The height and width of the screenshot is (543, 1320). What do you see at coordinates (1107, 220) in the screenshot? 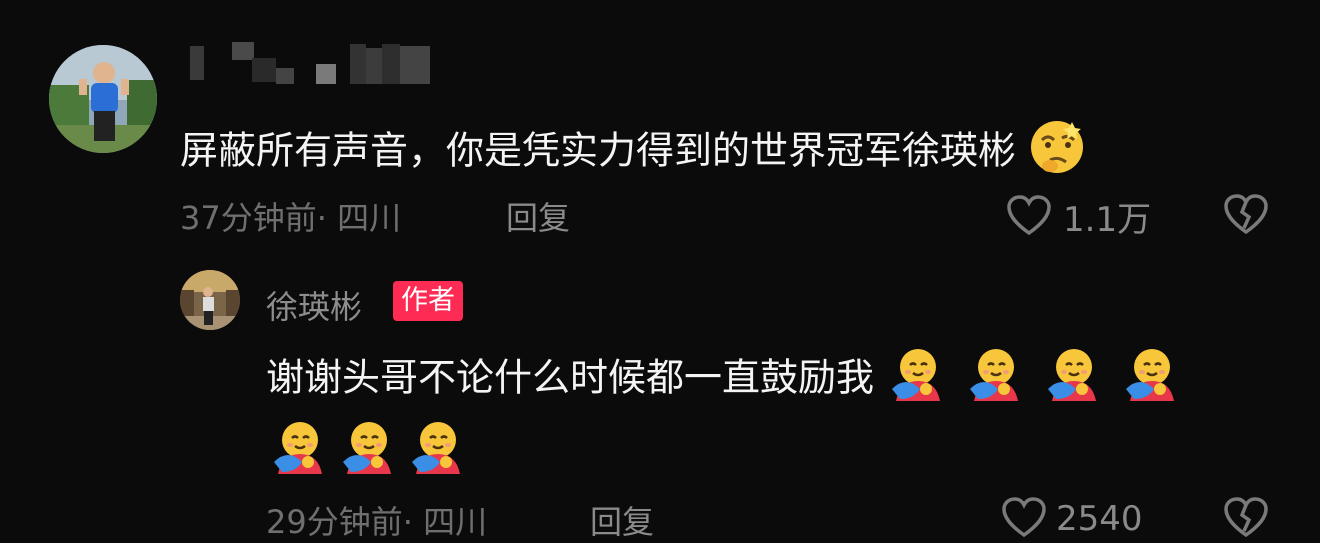
I see `comment-like-count: 1.1万` at bounding box center [1107, 220].